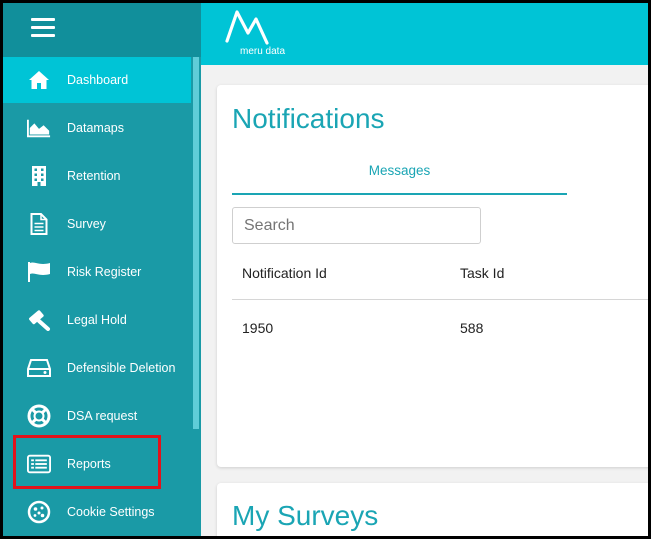  Describe the element at coordinates (86, 224) in the screenshot. I see `sidebar-item-label: Survey` at that location.